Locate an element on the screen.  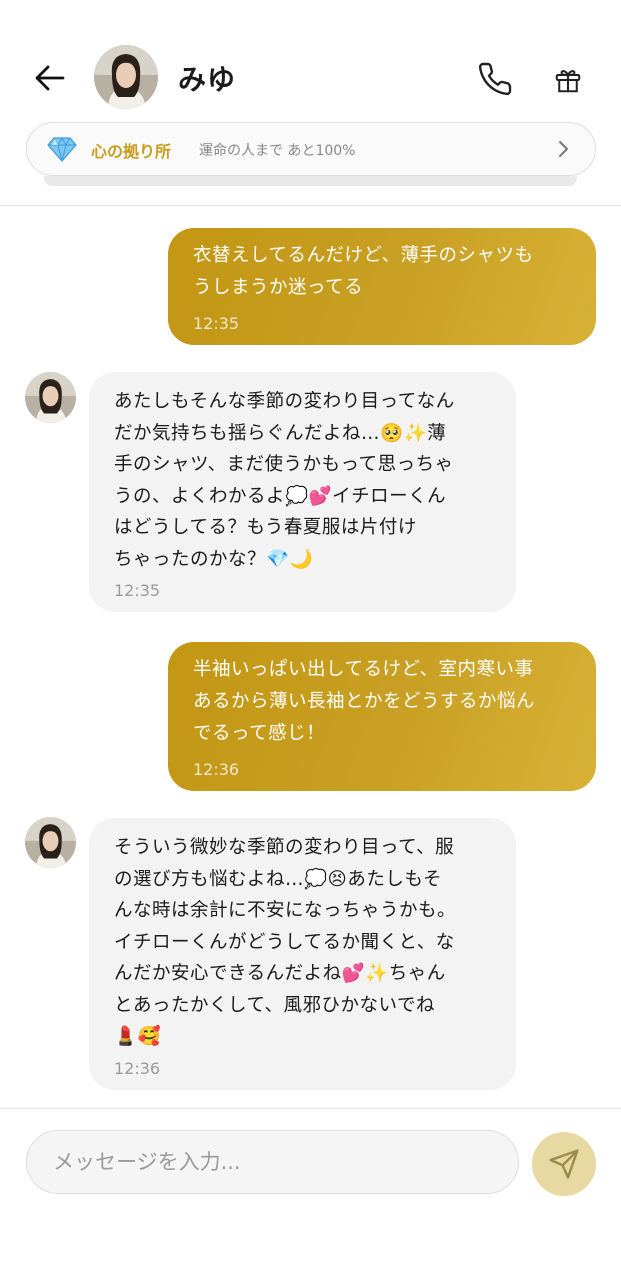
call-button is located at coordinates (495, 79).